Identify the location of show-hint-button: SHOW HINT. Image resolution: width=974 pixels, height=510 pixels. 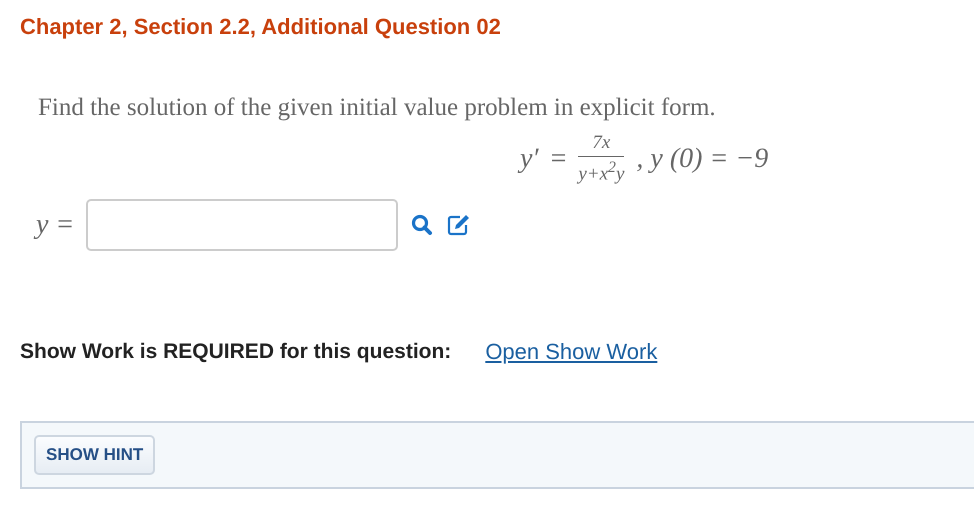
(95, 455).